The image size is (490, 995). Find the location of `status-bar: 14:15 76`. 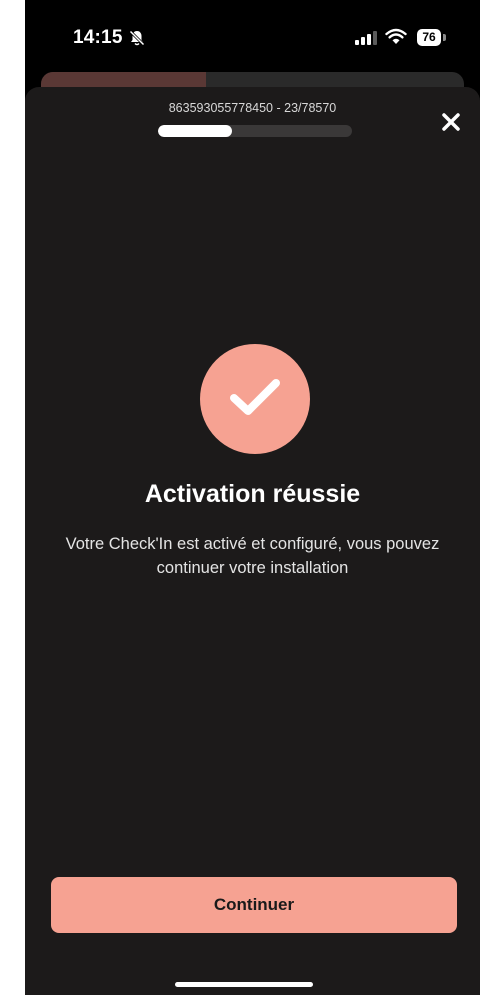

status-bar: 14:15 76 is located at coordinates (252, 35).